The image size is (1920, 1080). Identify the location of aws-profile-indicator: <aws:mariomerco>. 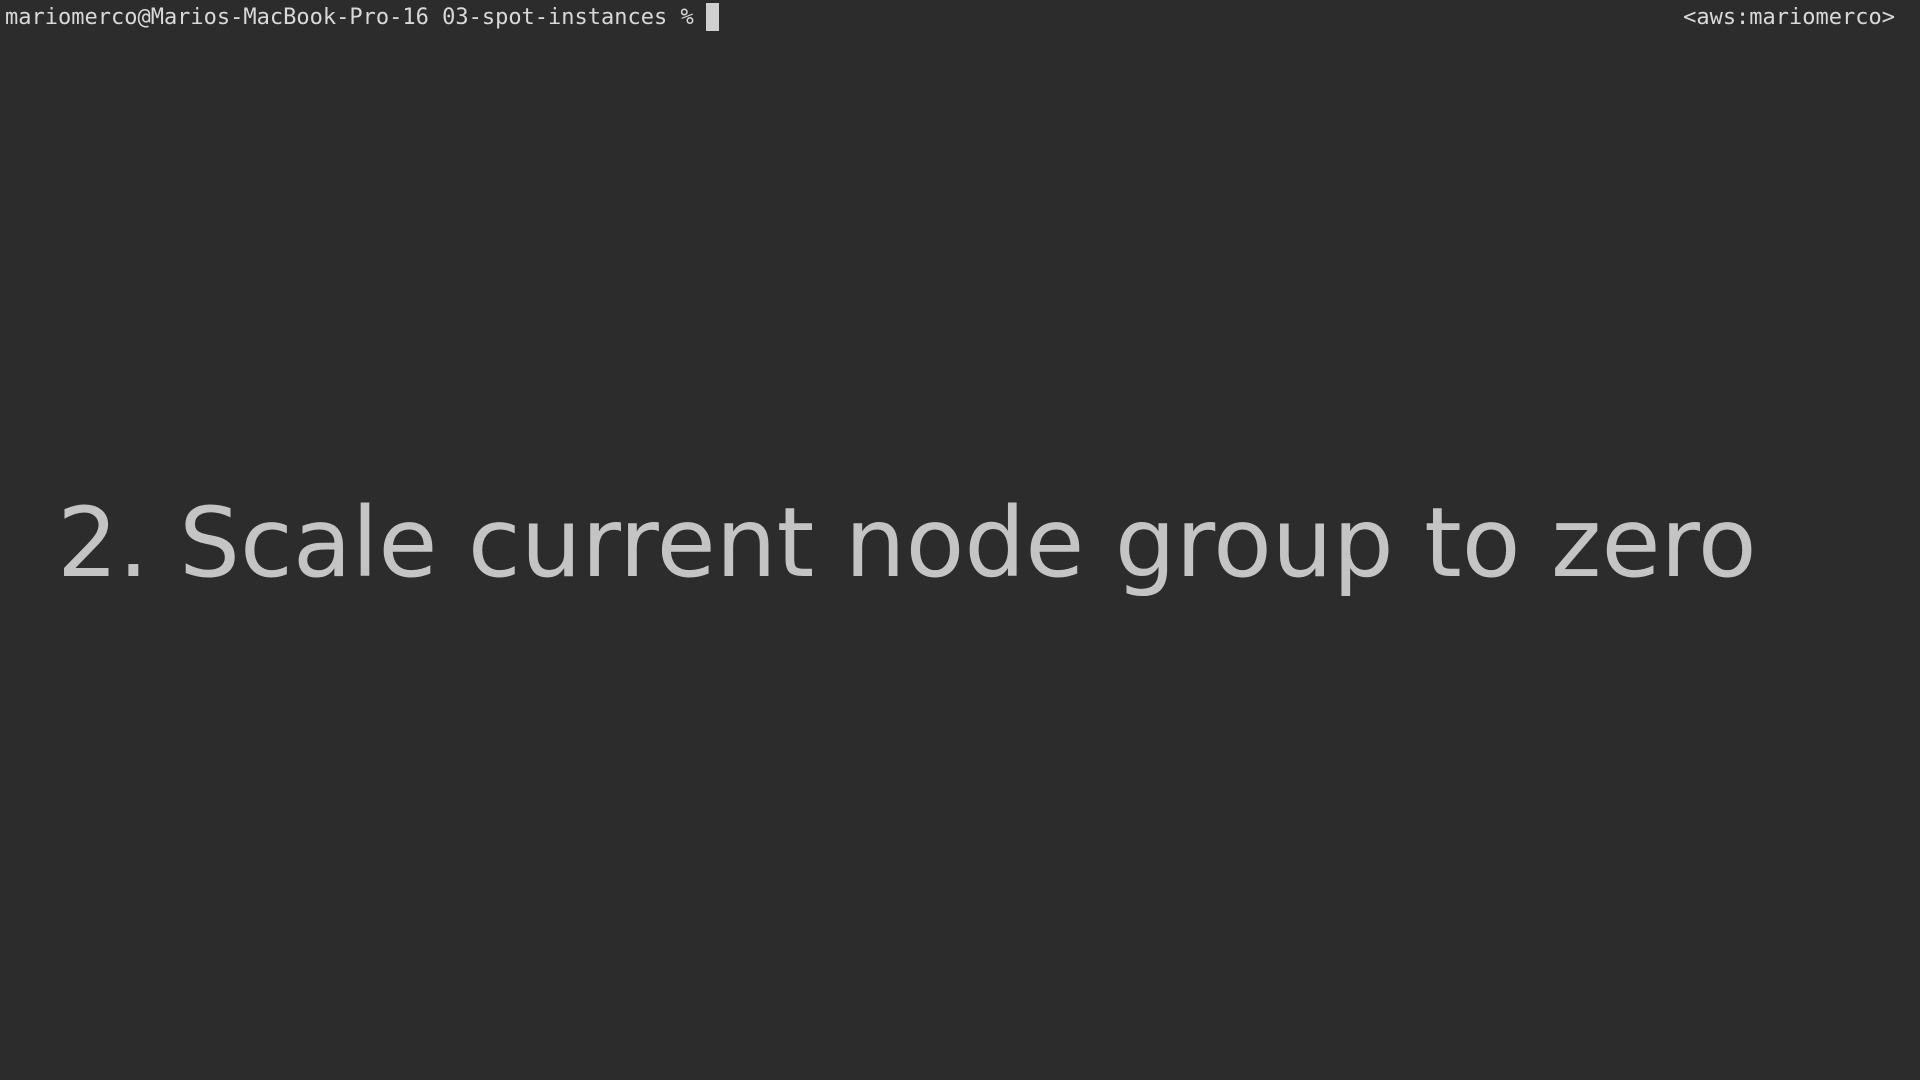
(1789, 17).